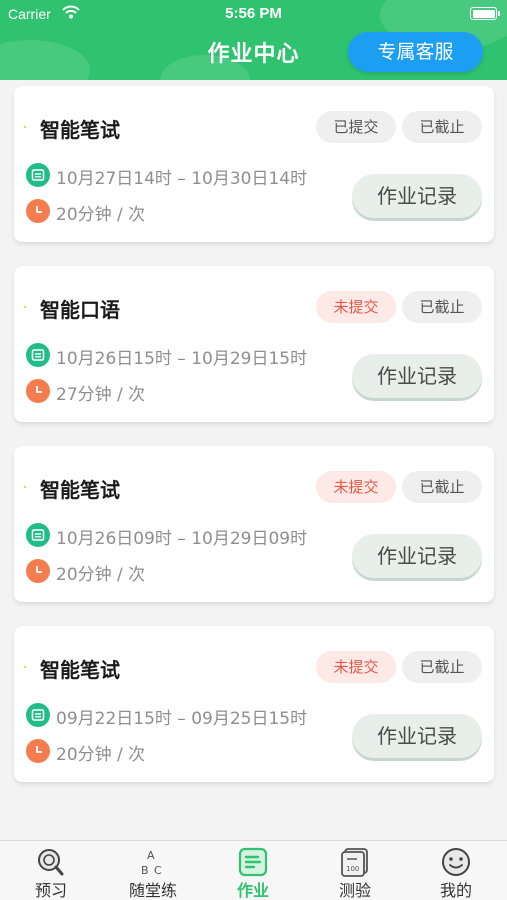 This screenshot has height=900, width=507. What do you see at coordinates (415, 52) in the screenshot?
I see `customer-service-button: 专属客服` at bounding box center [415, 52].